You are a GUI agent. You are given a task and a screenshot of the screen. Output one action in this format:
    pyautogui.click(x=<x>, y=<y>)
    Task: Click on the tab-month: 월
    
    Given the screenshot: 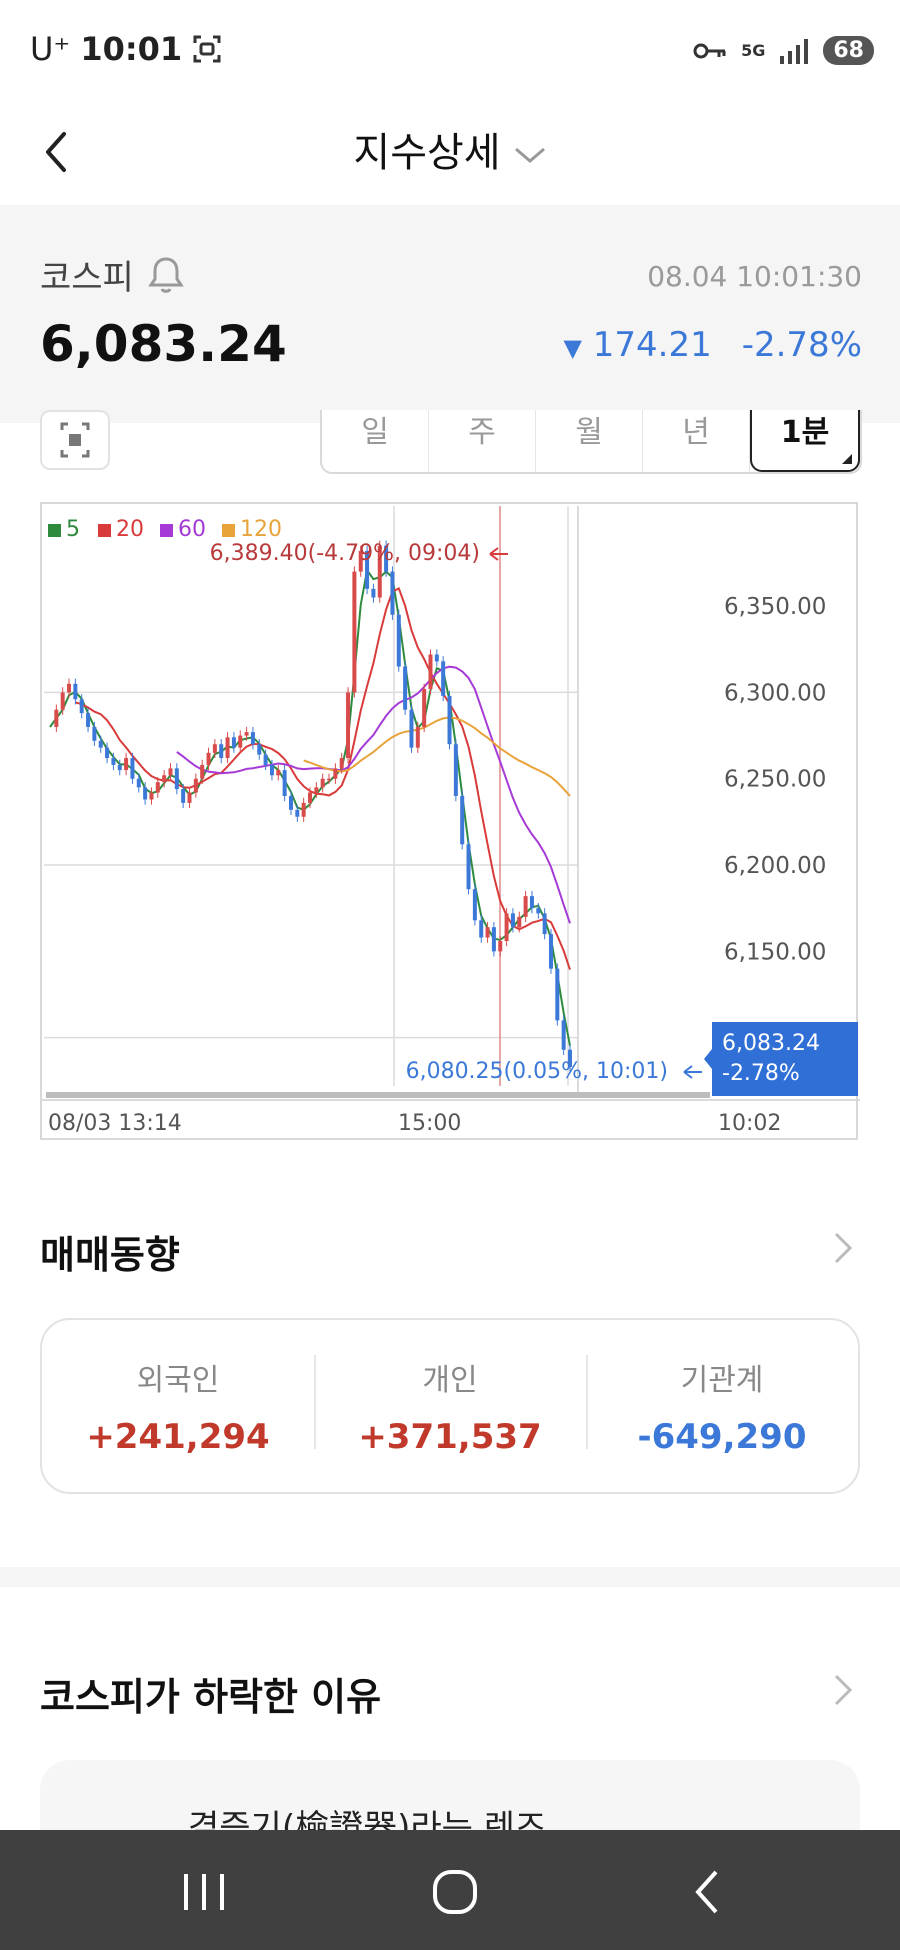 What is the action you would take?
    pyautogui.click(x=589, y=441)
    